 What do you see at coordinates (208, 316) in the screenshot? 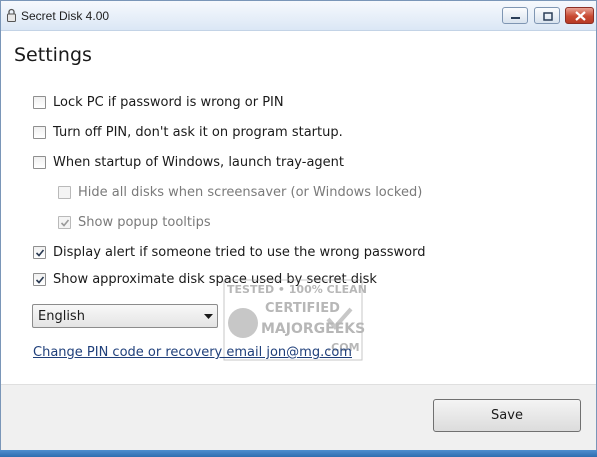
I see `chevron-down-icon` at bounding box center [208, 316].